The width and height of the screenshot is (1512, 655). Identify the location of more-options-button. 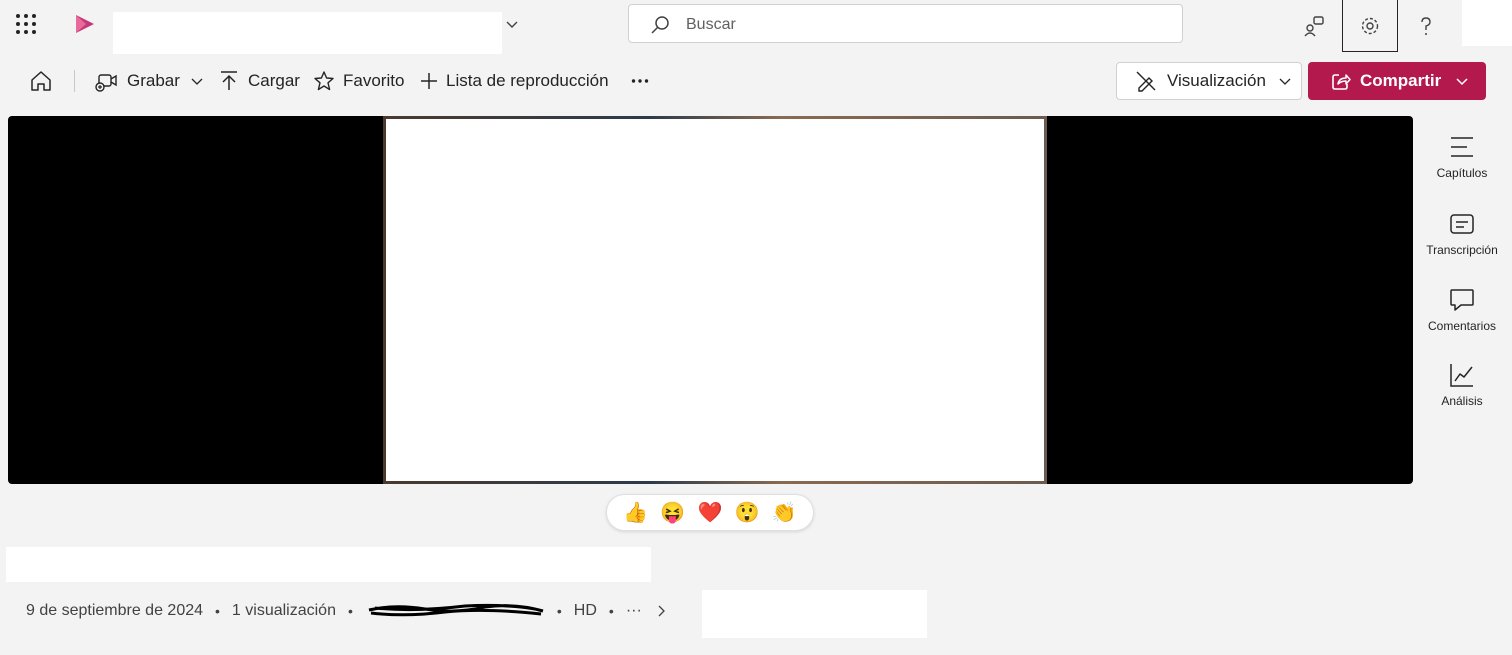
(640, 81).